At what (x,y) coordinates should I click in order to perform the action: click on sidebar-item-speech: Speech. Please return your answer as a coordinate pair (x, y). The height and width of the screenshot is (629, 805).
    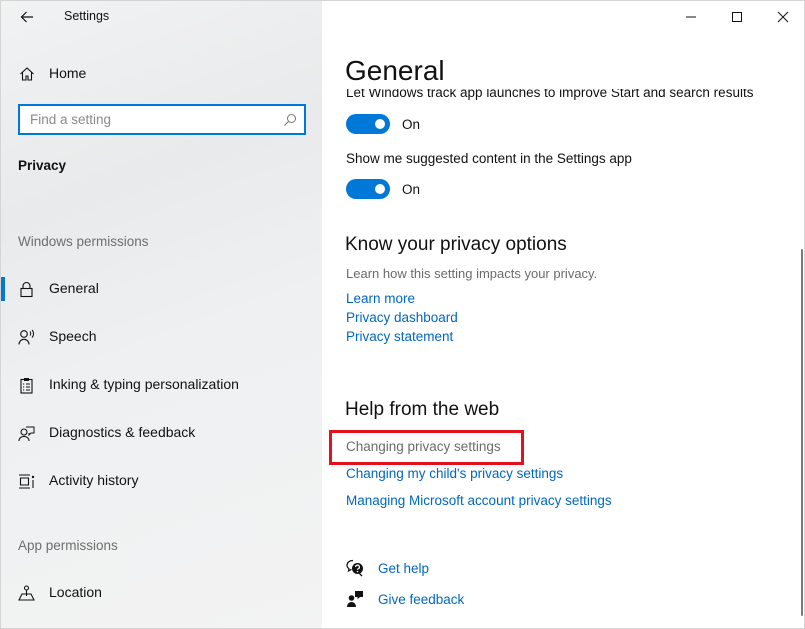
    Looking at the image, I should click on (161, 337).